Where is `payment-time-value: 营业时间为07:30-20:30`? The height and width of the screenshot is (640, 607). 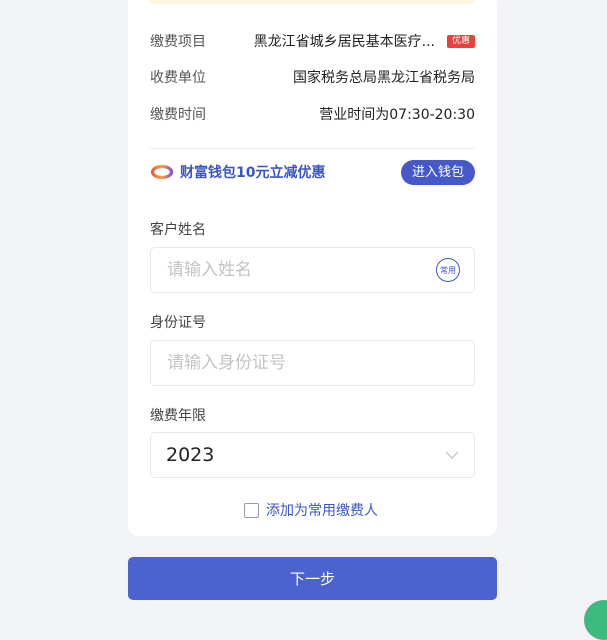
payment-time-value: 营业时间为07:30-20:30 is located at coordinates (397, 115).